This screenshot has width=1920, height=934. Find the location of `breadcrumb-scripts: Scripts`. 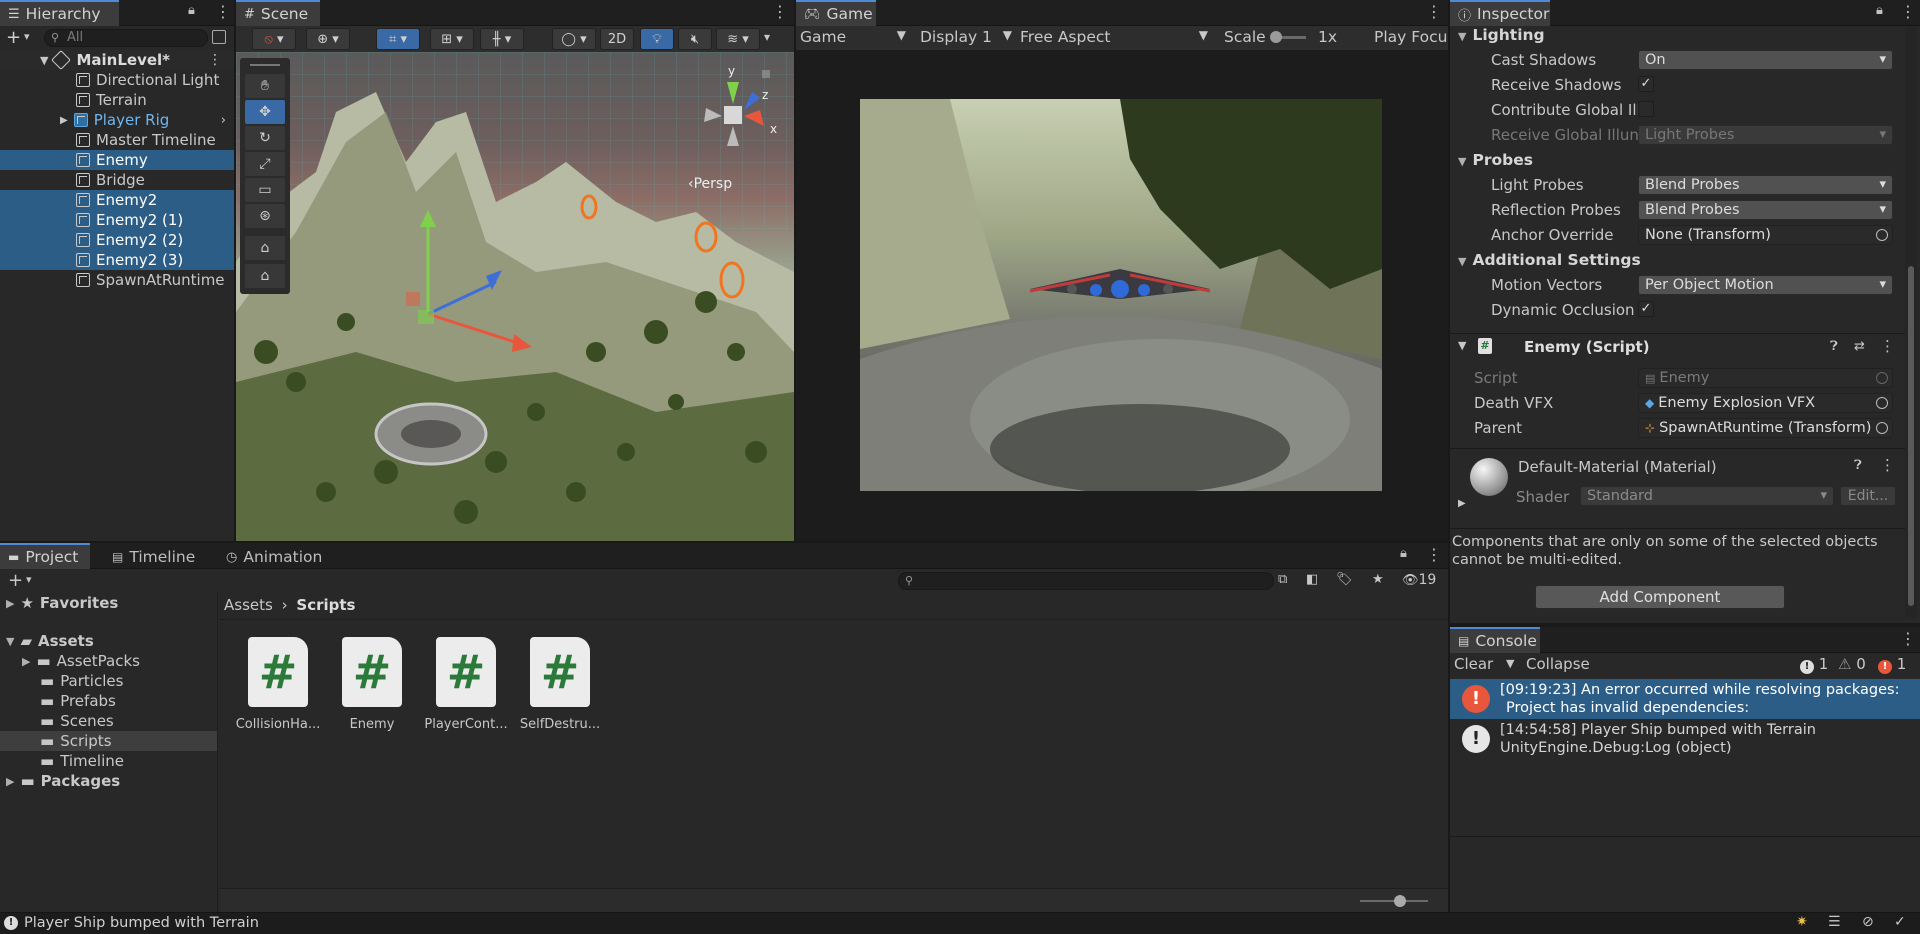

breadcrumb-scripts: Scripts is located at coordinates (325, 605).